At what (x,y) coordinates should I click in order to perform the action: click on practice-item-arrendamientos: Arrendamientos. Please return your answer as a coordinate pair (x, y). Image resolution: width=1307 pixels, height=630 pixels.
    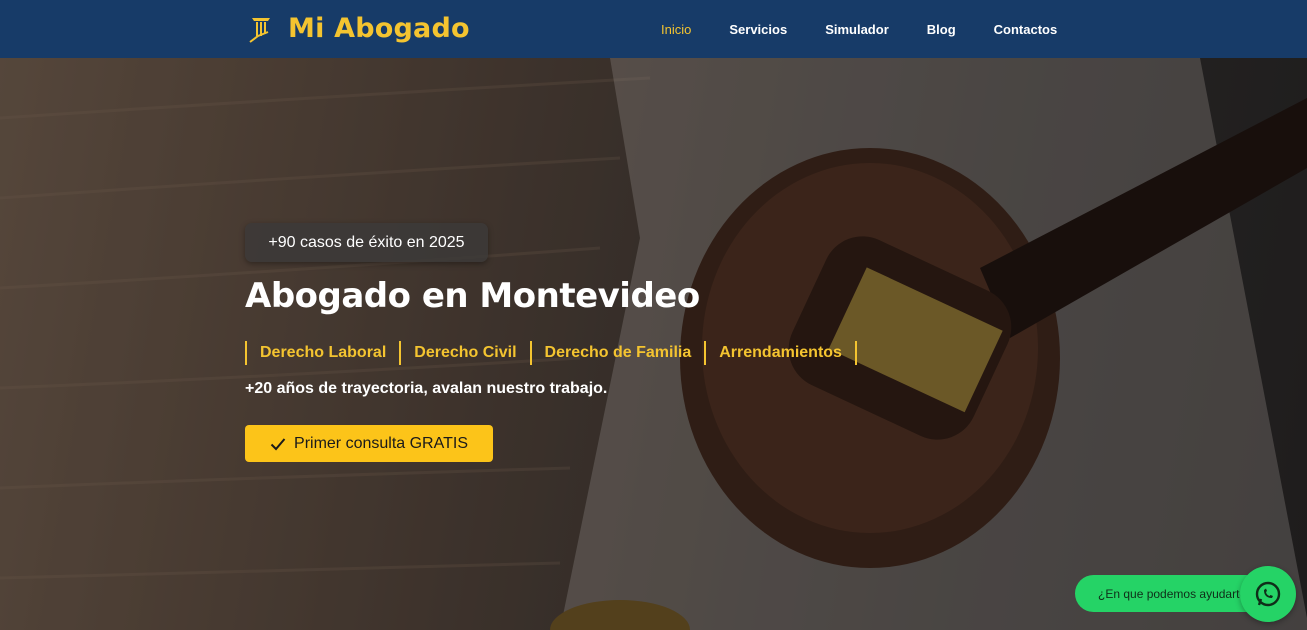
    Looking at the image, I should click on (780, 353).